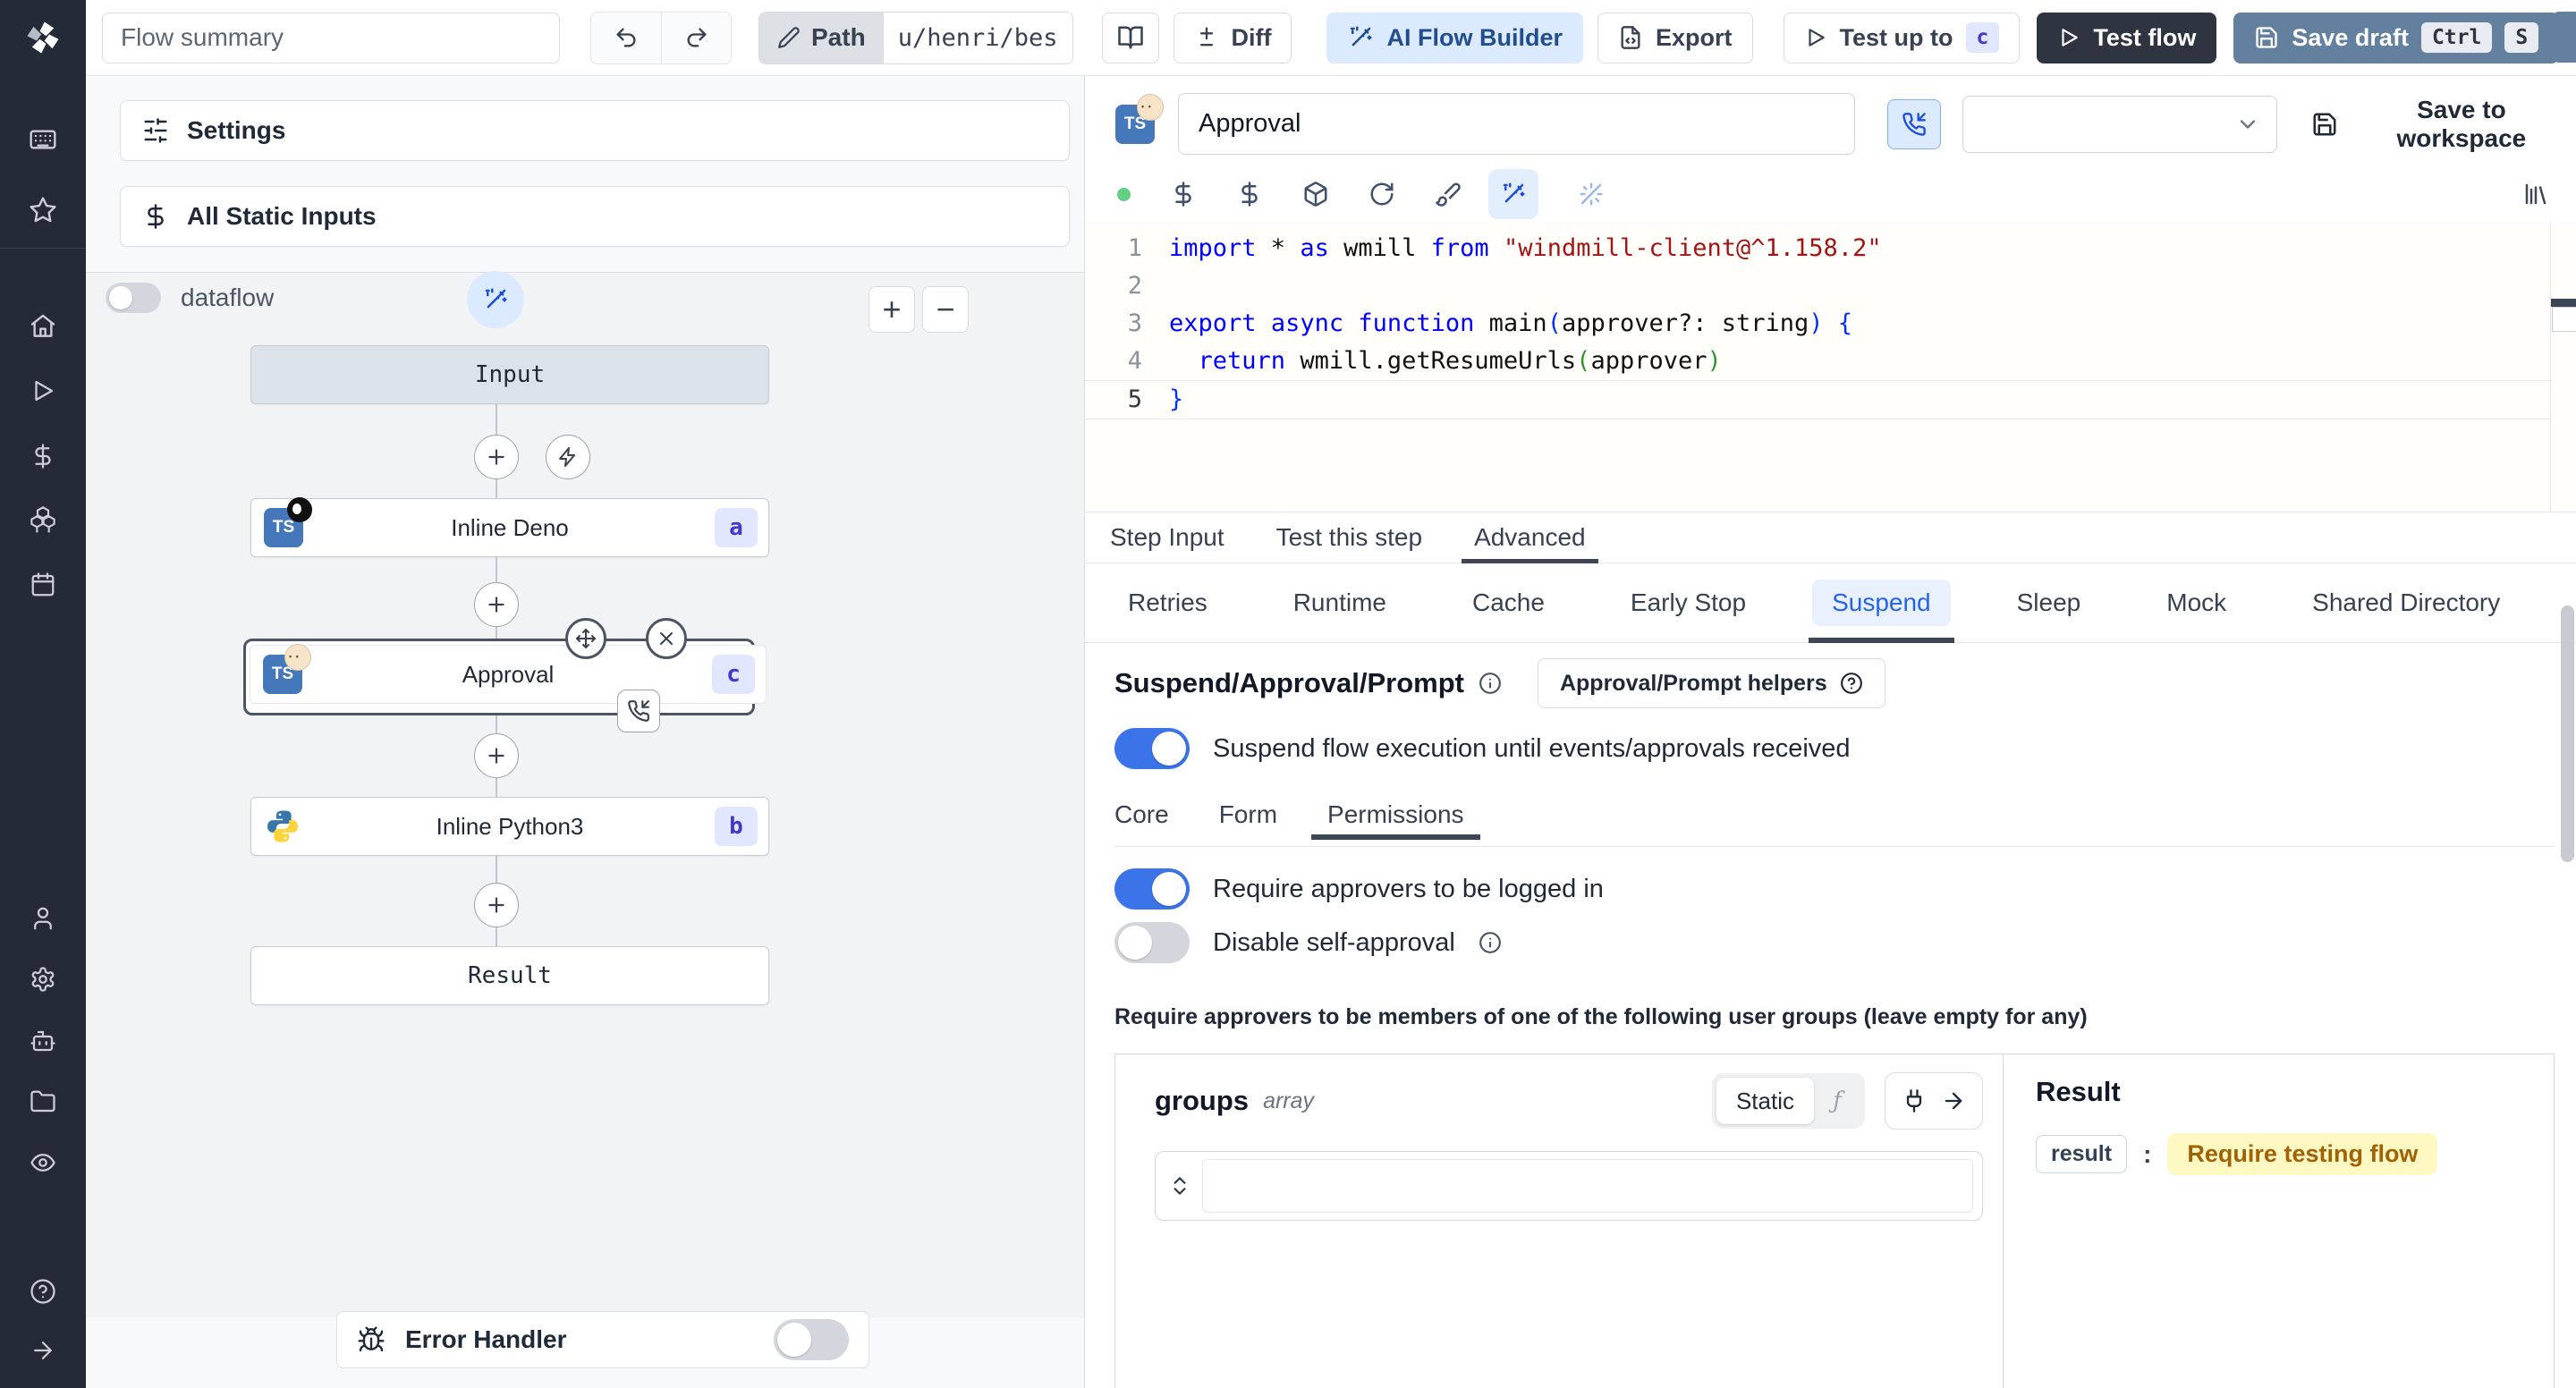 The image size is (2576, 1388). What do you see at coordinates (133, 298) in the screenshot?
I see `dataflow-toggle` at bounding box center [133, 298].